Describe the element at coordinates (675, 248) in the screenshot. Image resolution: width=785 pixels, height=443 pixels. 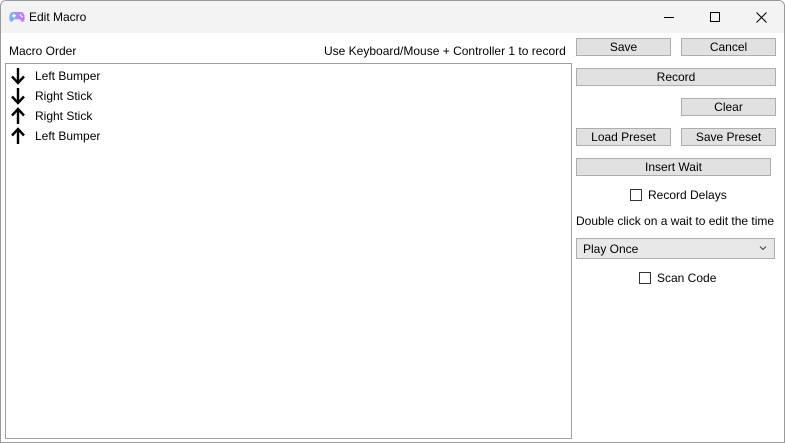
I see `play-mode-dropdown: Play Once` at that location.